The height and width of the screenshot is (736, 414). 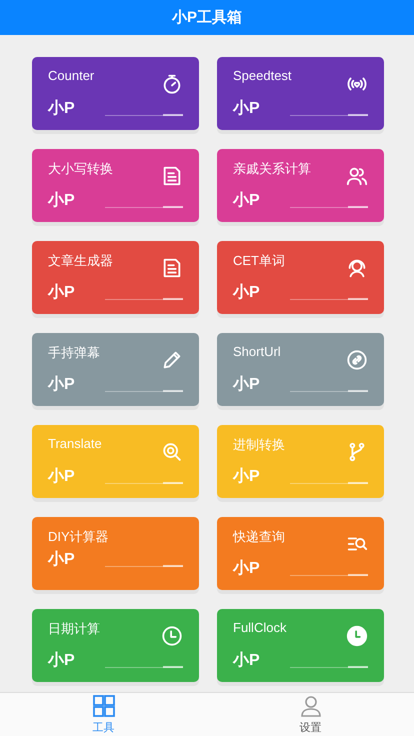 What do you see at coordinates (115, 645) in the screenshot?
I see `tool-card: 日期计算 小P` at bounding box center [115, 645].